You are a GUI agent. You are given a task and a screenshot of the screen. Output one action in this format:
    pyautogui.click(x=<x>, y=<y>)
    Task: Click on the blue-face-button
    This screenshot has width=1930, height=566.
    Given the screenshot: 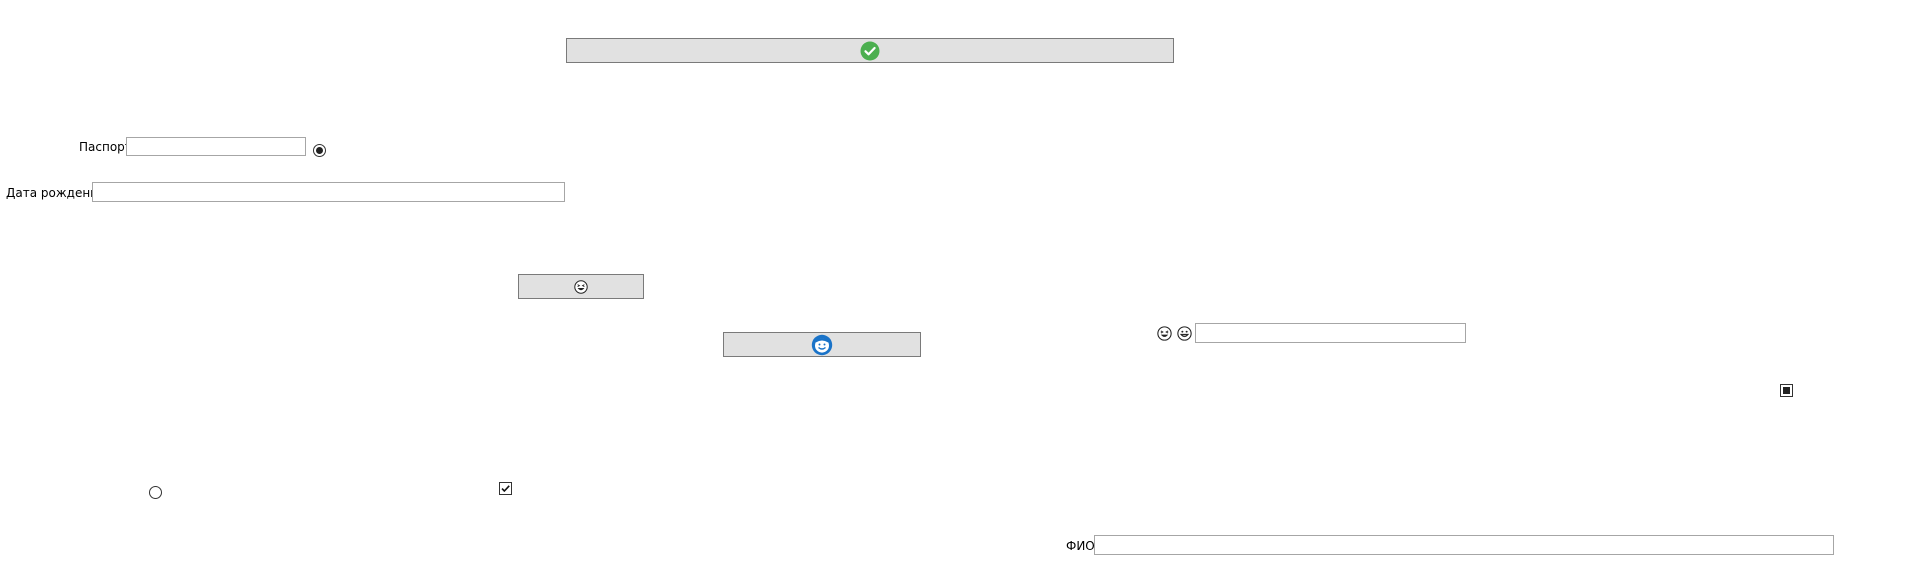 What is the action you would take?
    pyautogui.click(x=822, y=344)
    